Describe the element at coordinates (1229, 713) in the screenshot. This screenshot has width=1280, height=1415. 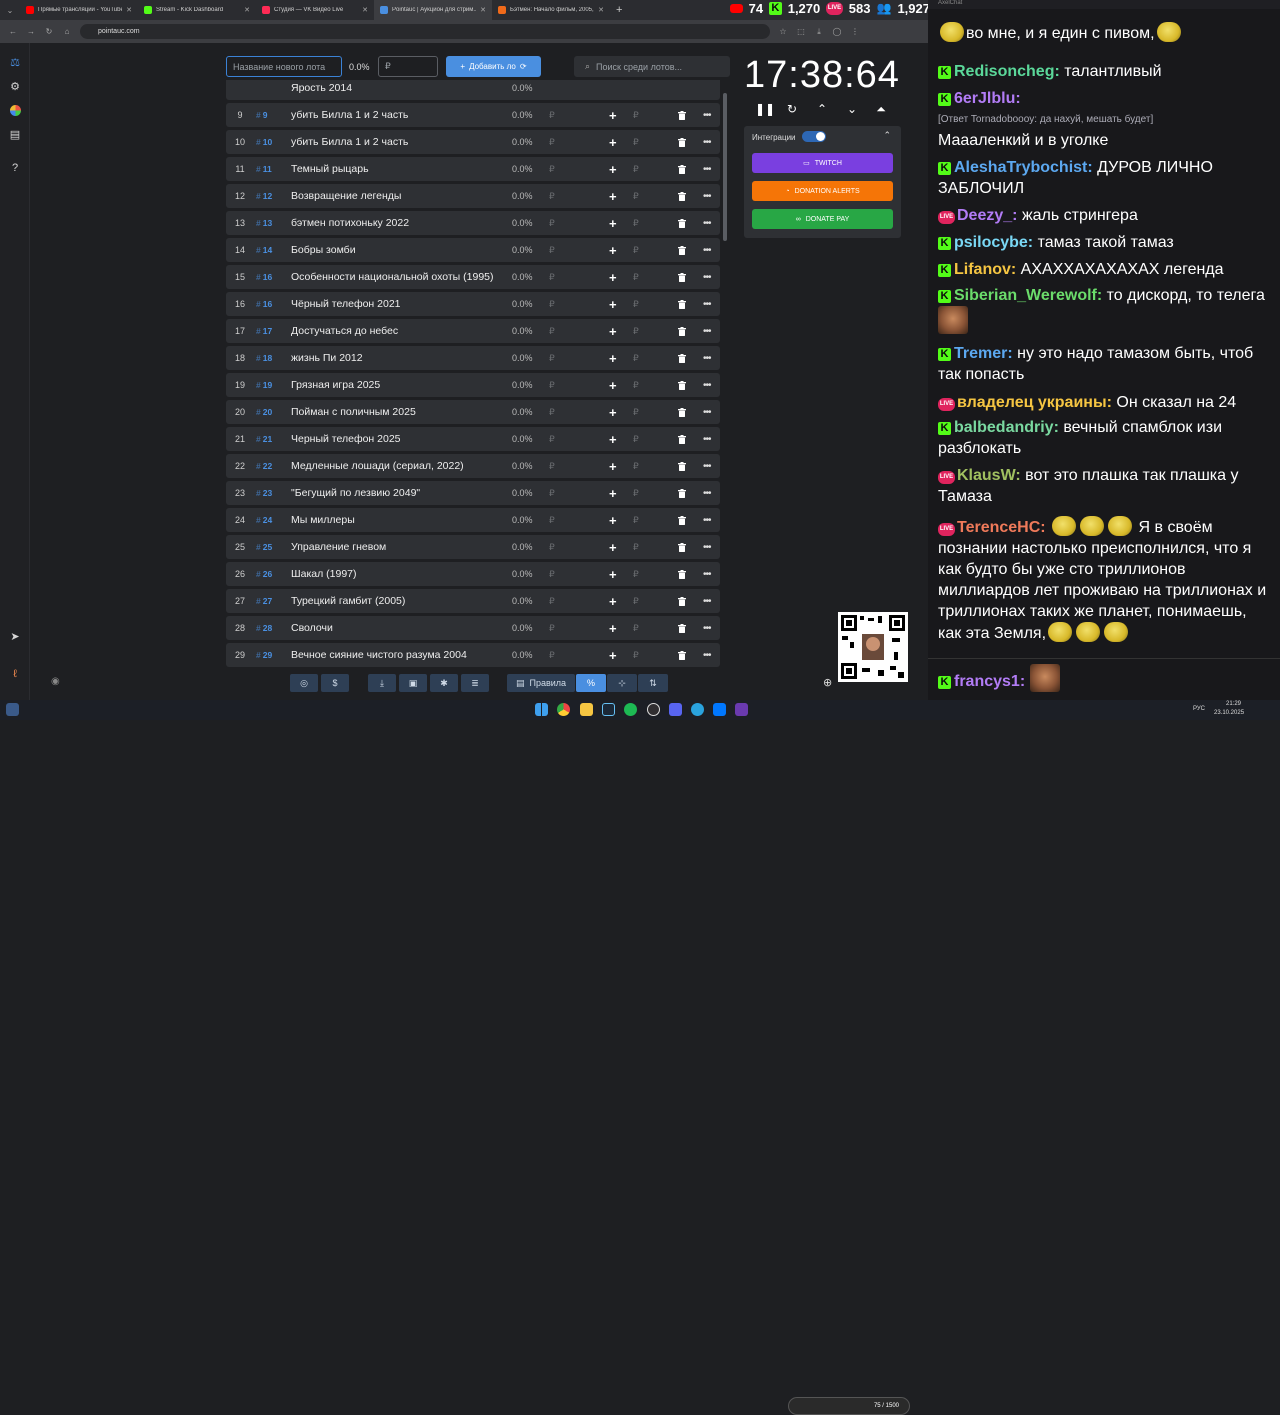
I see `clock-date: 23.10.2025` at that location.